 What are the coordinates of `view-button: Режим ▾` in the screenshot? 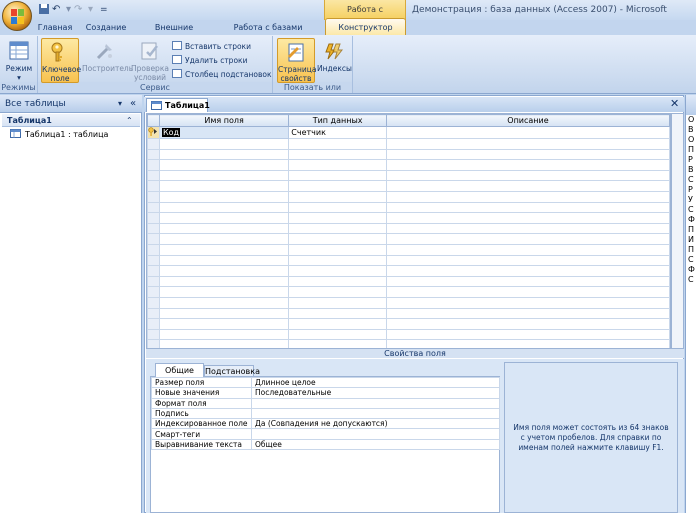 It's located at (19, 60).